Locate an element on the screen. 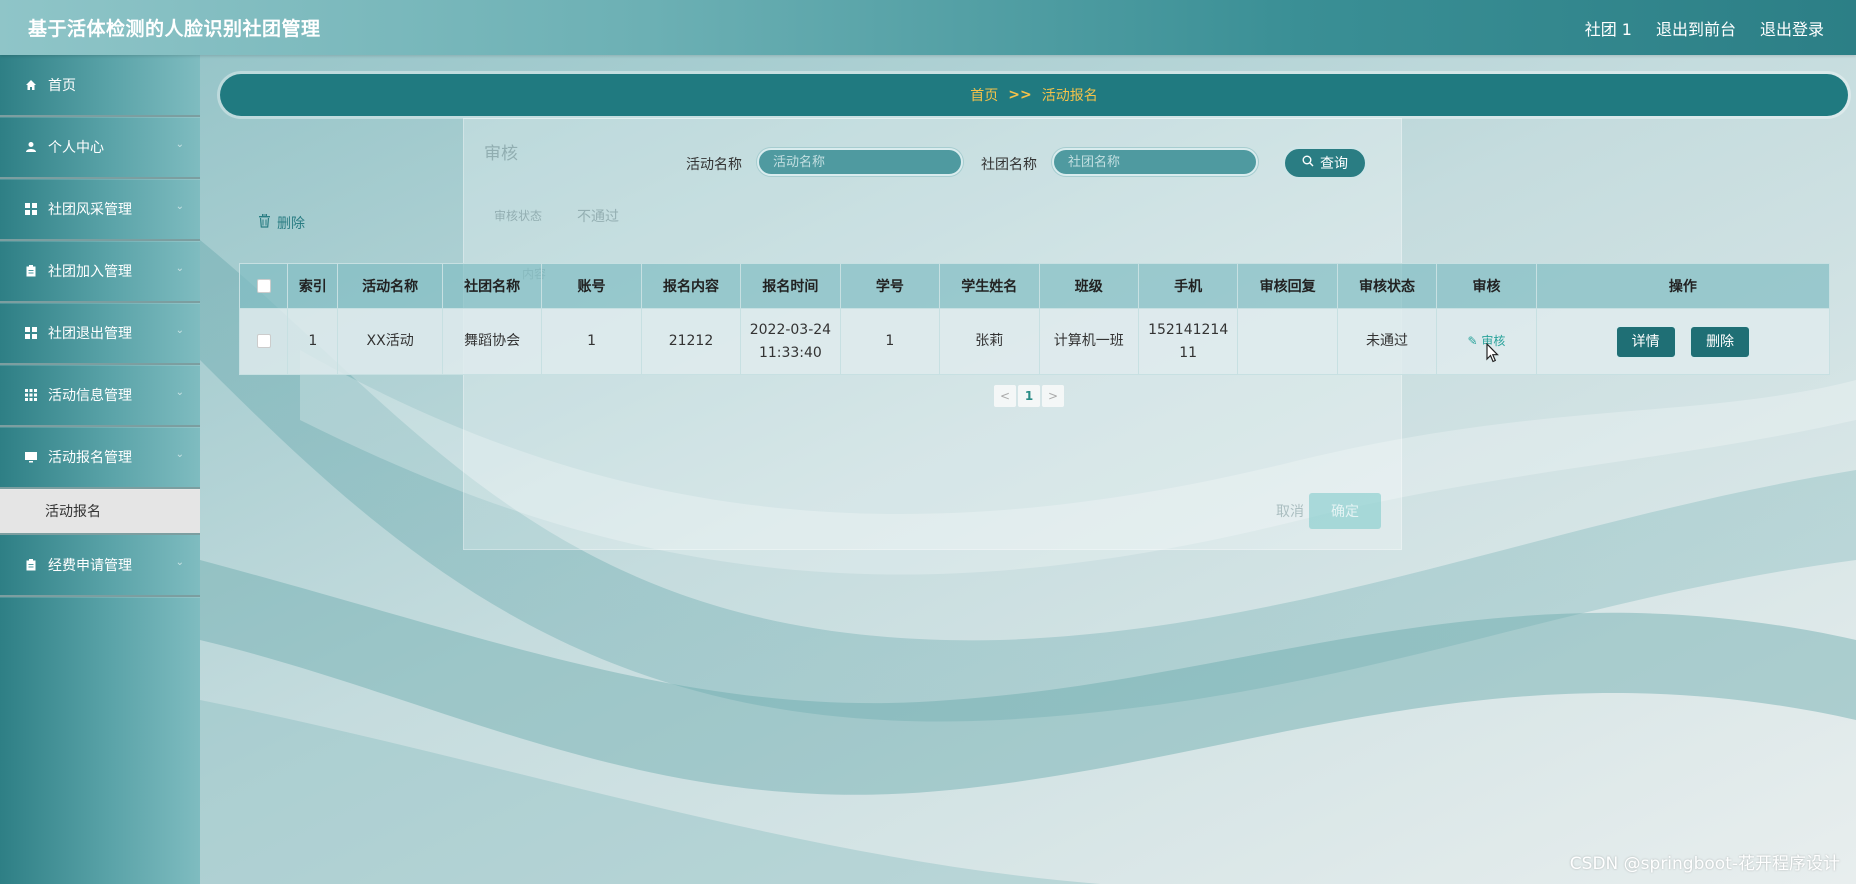 This screenshot has height=884, width=1856. watermark-text: CSDN @springboot-花开程序设计 is located at coordinates (1704, 864).